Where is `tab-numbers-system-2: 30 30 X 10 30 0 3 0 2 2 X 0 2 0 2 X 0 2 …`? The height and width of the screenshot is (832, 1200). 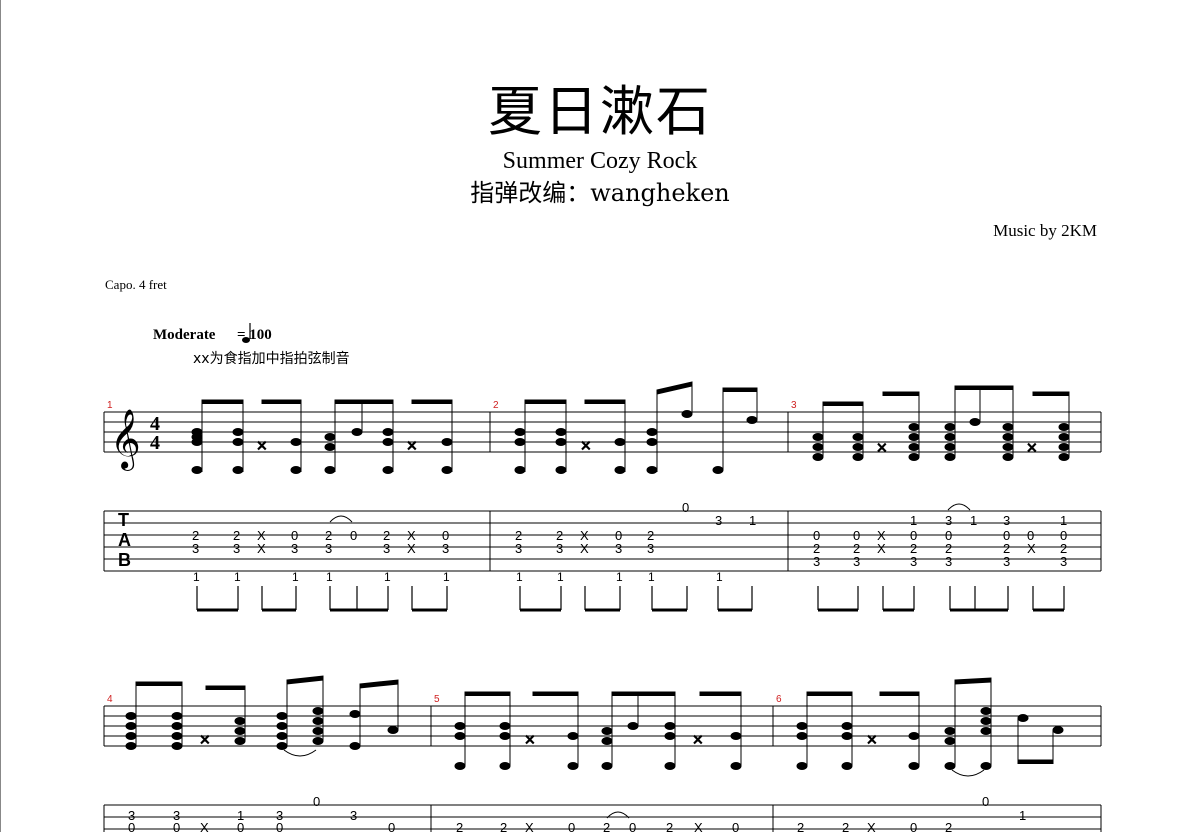 tab-numbers-system-2: 30 30 X 10 30 0 3 0 2 2 X 0 2 0 2 X 0 2 … is located at coordinates (577, 813).